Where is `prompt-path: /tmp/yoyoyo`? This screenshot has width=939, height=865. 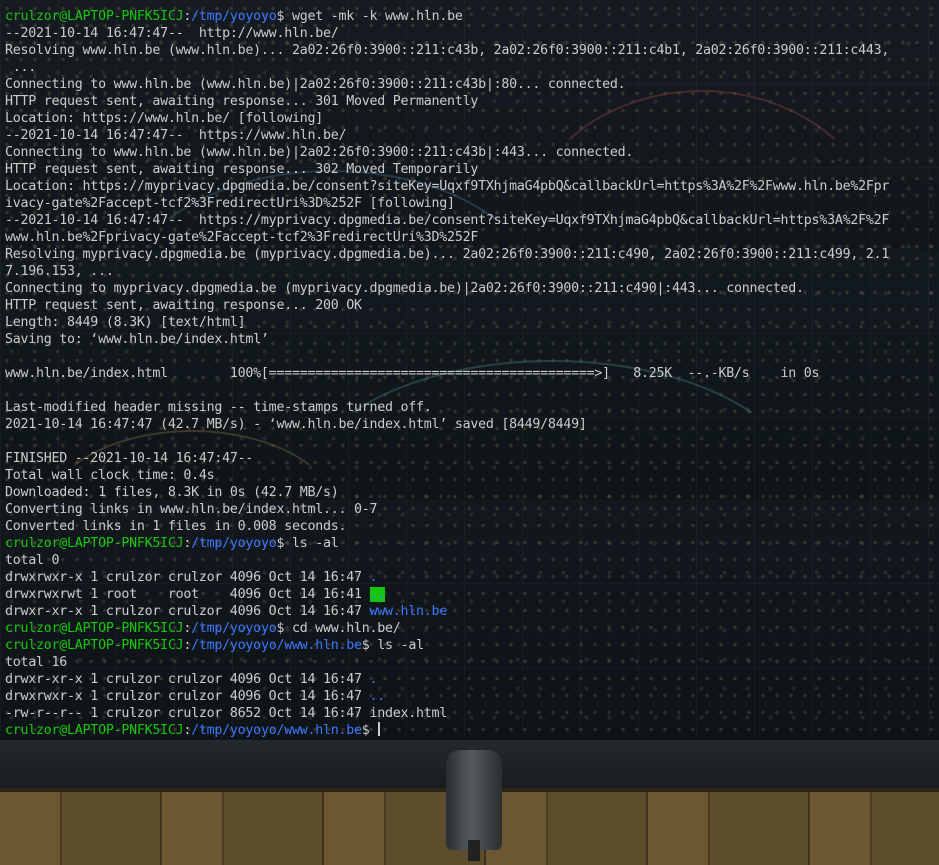 prompt-path: /tmp/yoyoyo is located at coordinates (234, 16).